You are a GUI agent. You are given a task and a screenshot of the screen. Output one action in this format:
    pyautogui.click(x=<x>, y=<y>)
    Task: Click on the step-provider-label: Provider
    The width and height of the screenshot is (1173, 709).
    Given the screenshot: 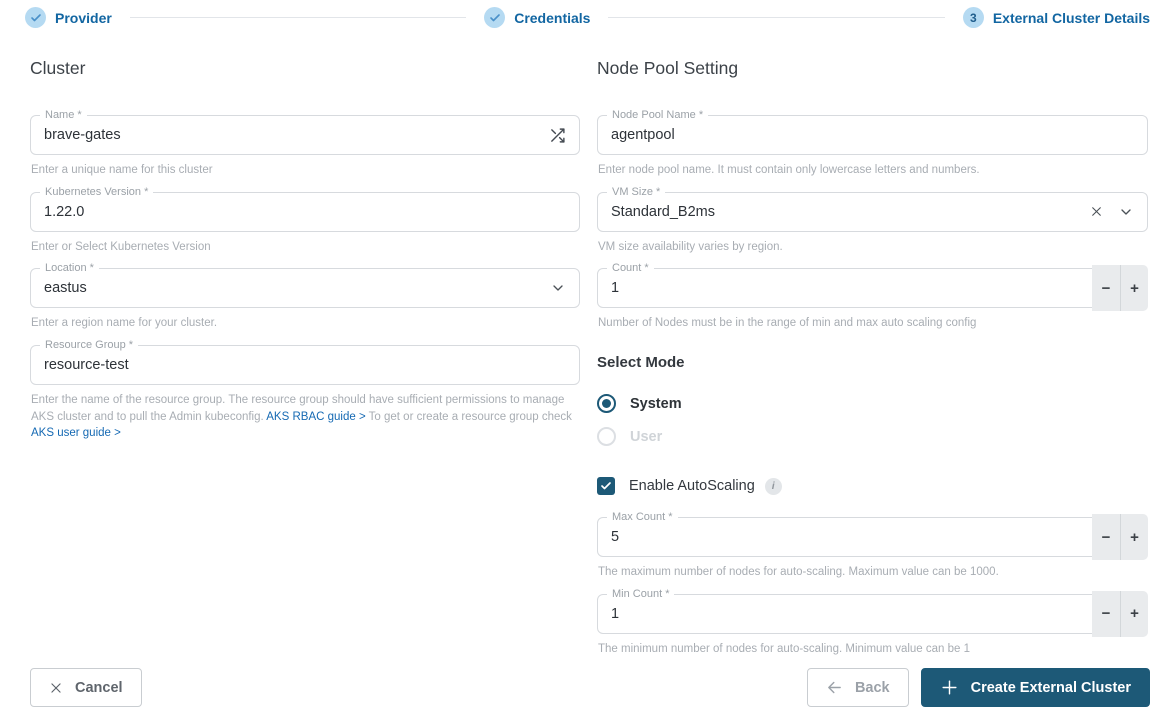 What is the action you would take?
    pyautogui.click(x=83, y=17)
    